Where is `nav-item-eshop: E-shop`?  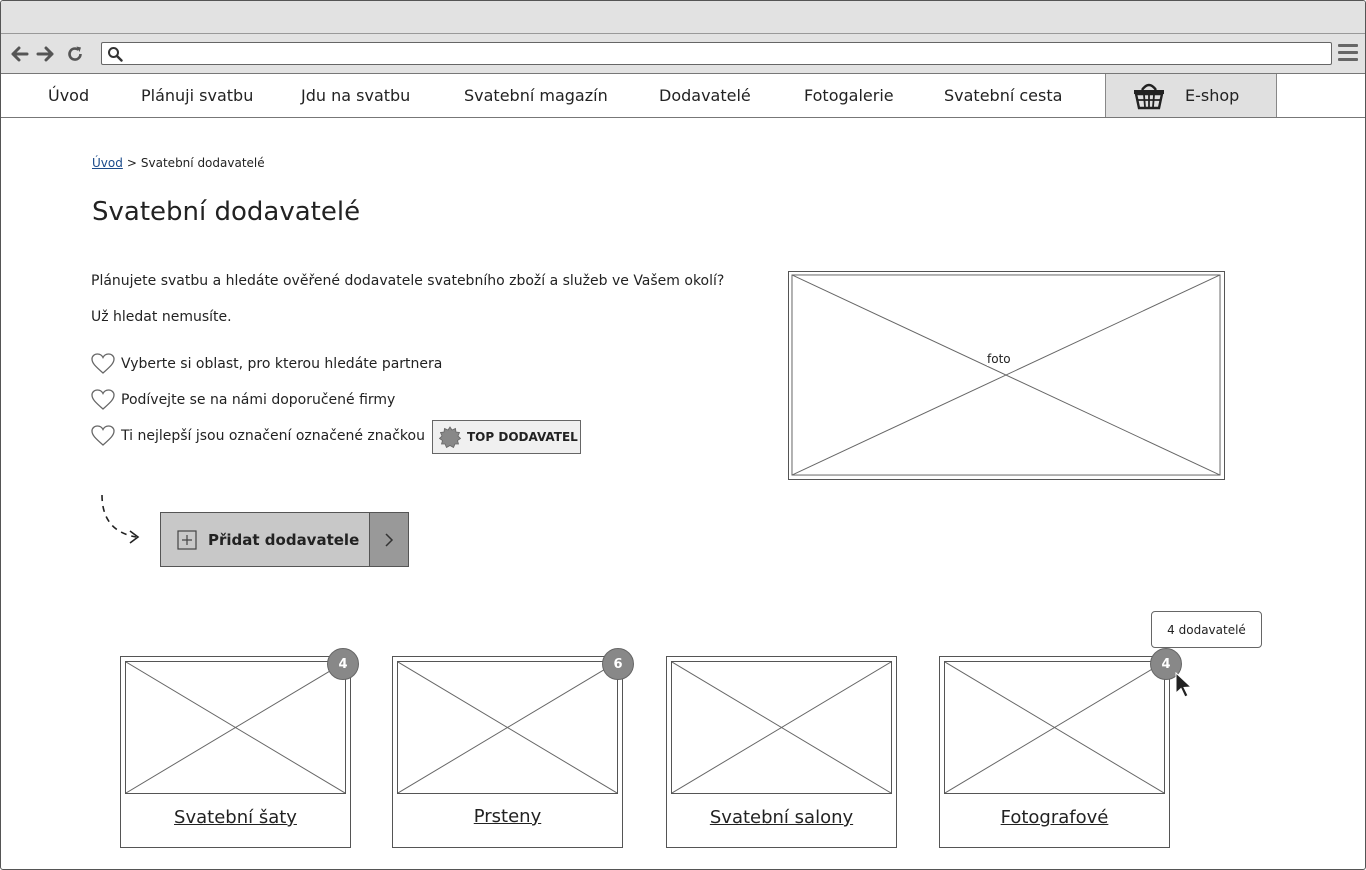 nav-item-eshop: E-shop is located at coordinates (1191, 95).